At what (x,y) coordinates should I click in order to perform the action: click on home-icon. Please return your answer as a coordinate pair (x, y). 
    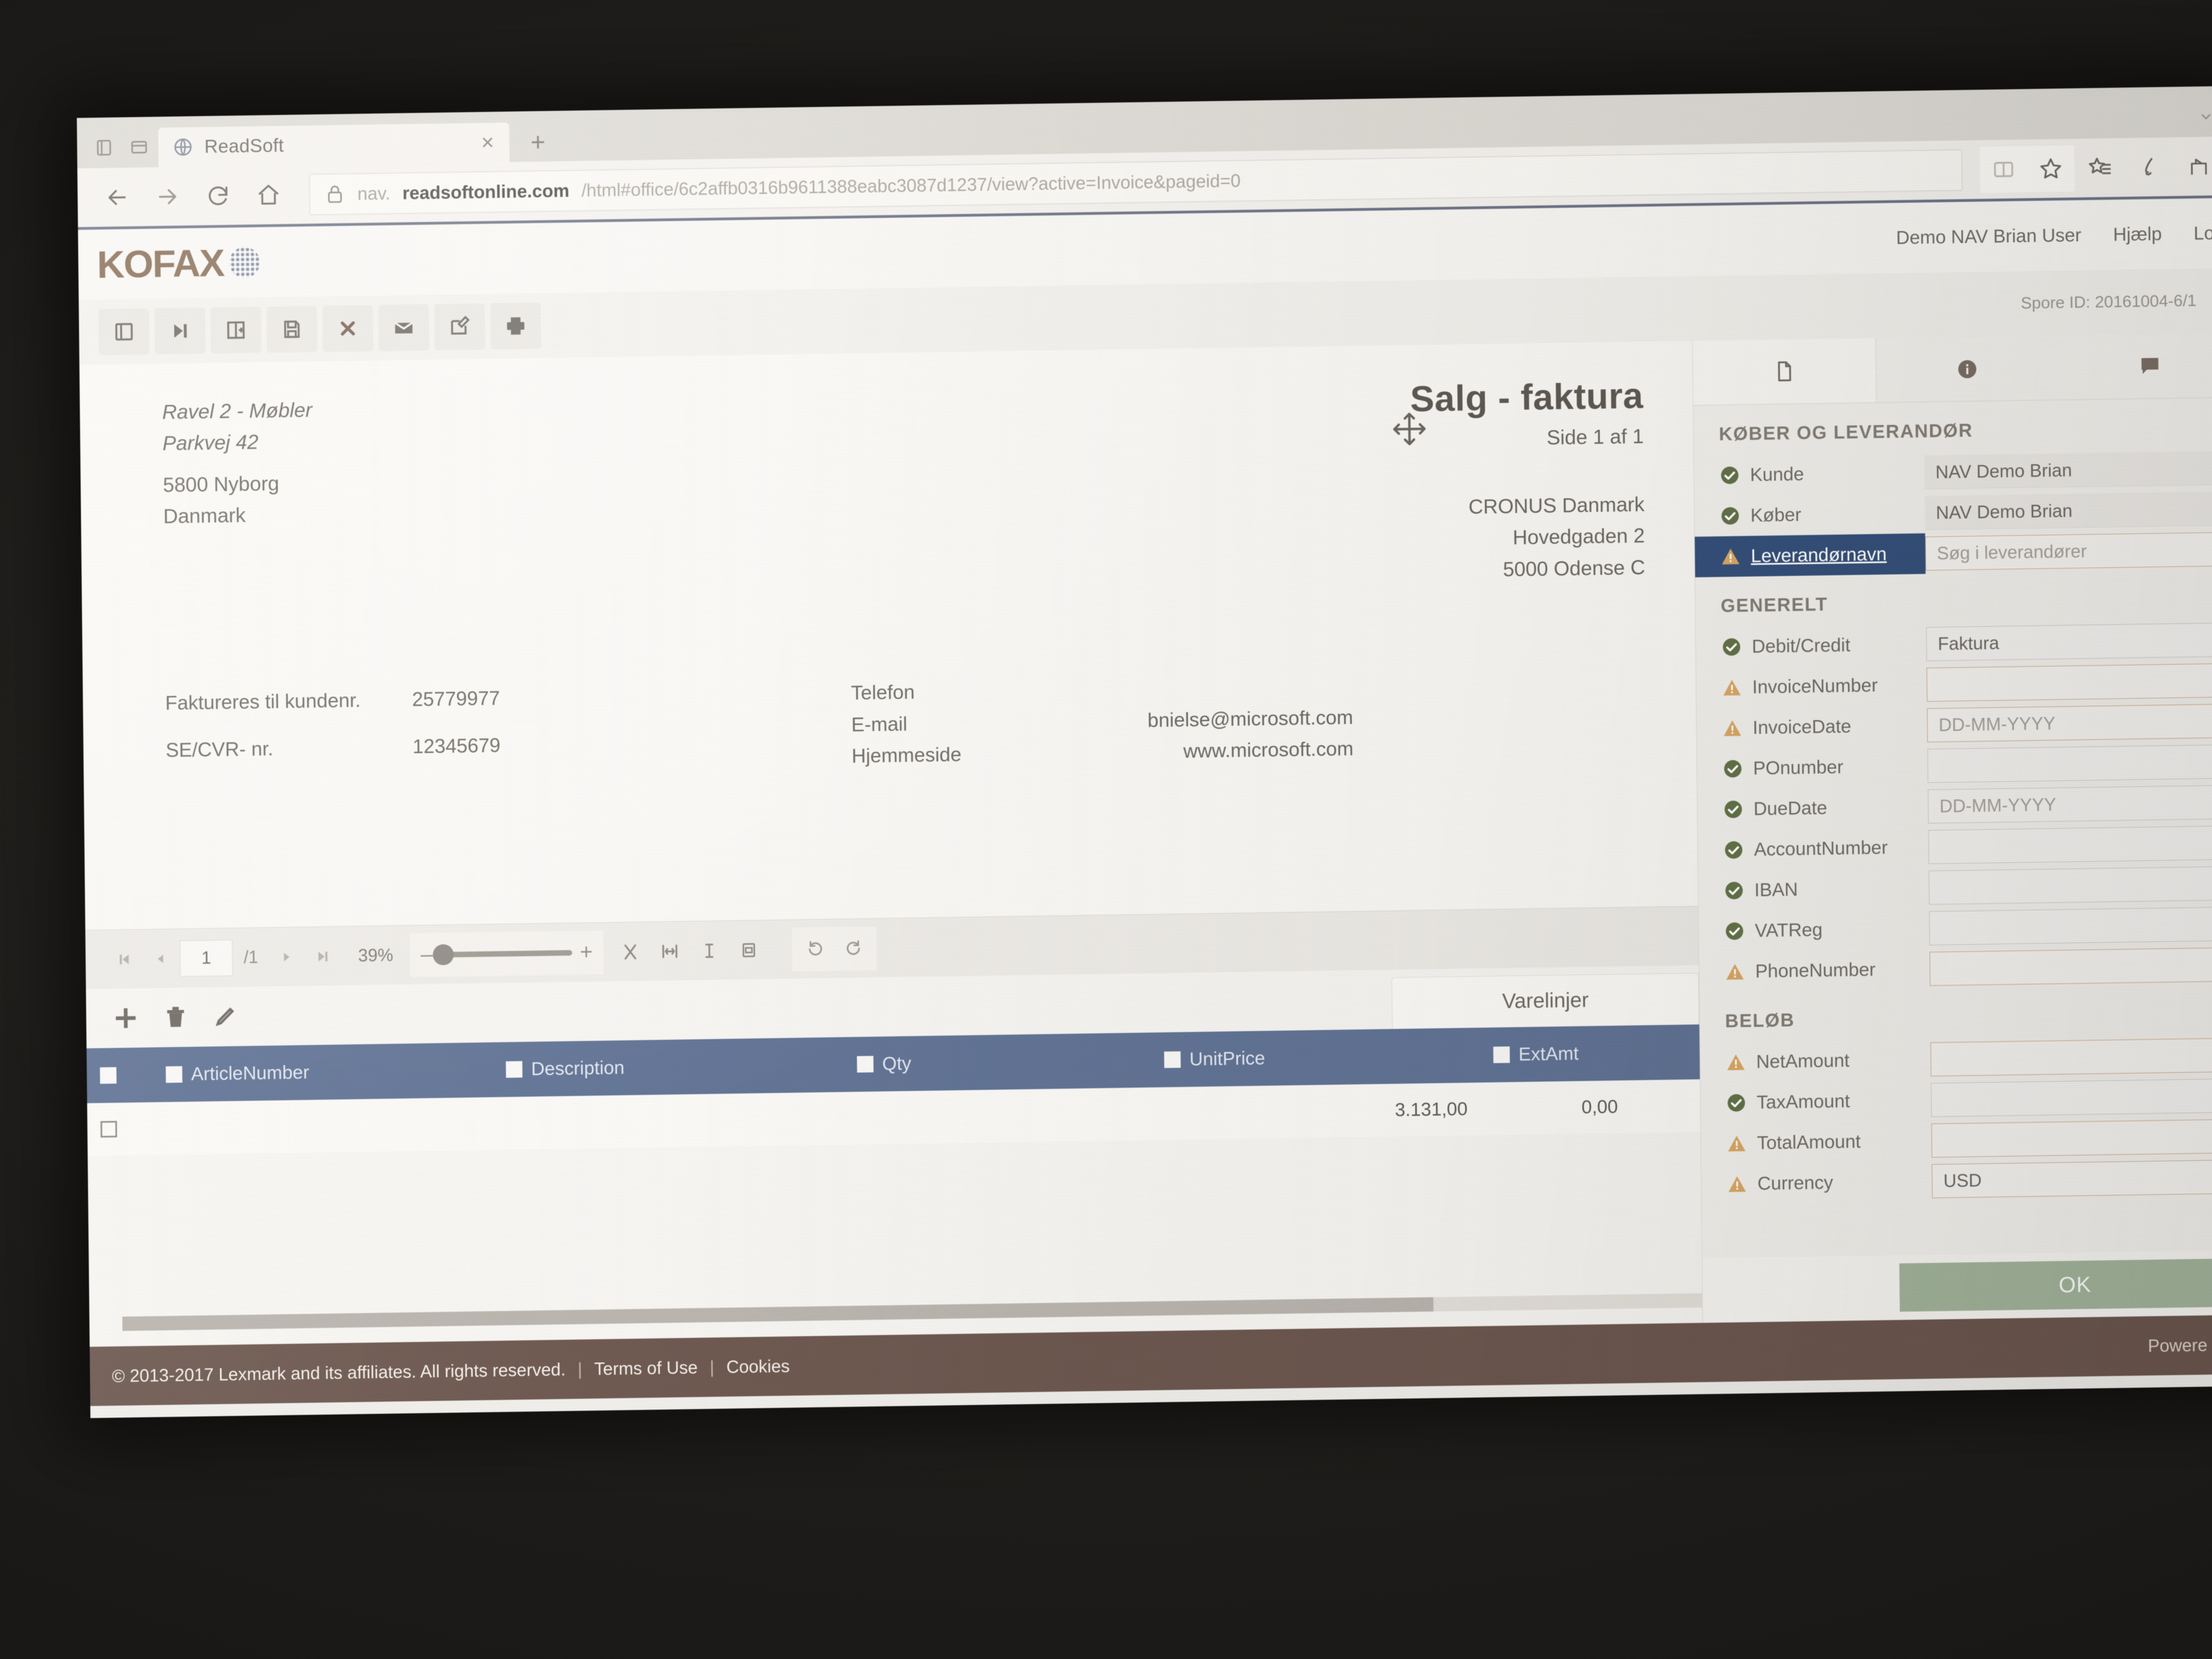
    Looking at the image, I should click on (268, 195).